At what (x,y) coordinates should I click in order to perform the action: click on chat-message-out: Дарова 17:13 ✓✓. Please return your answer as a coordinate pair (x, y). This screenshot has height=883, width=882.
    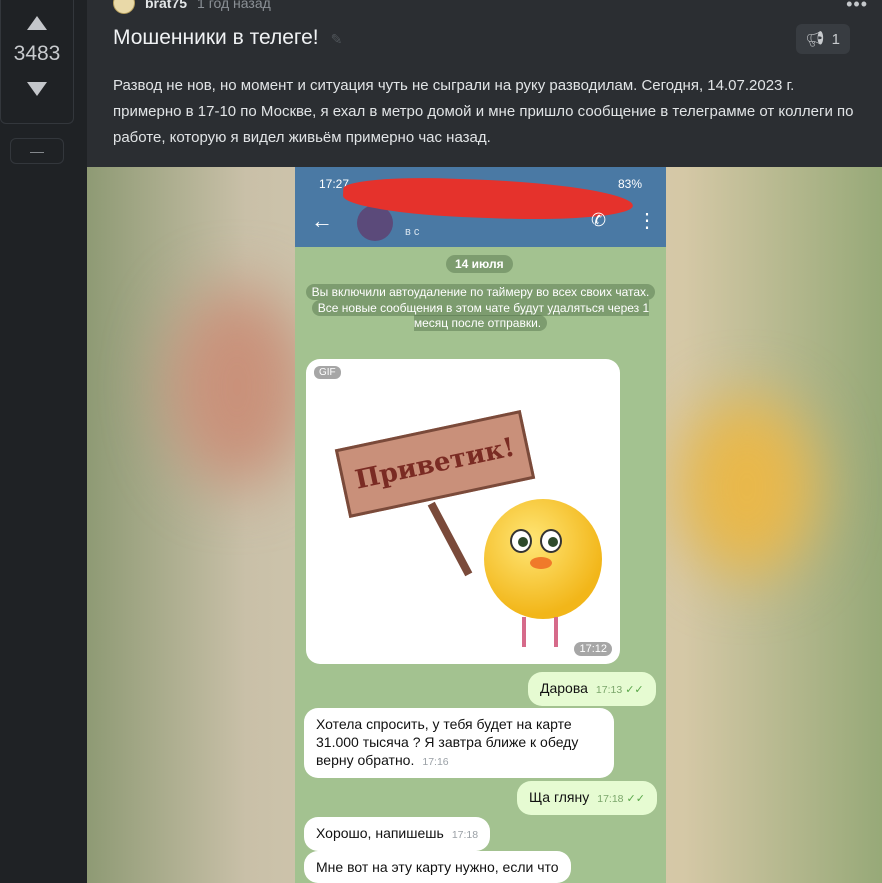
    Looking at the image, I should click on (592, 689).